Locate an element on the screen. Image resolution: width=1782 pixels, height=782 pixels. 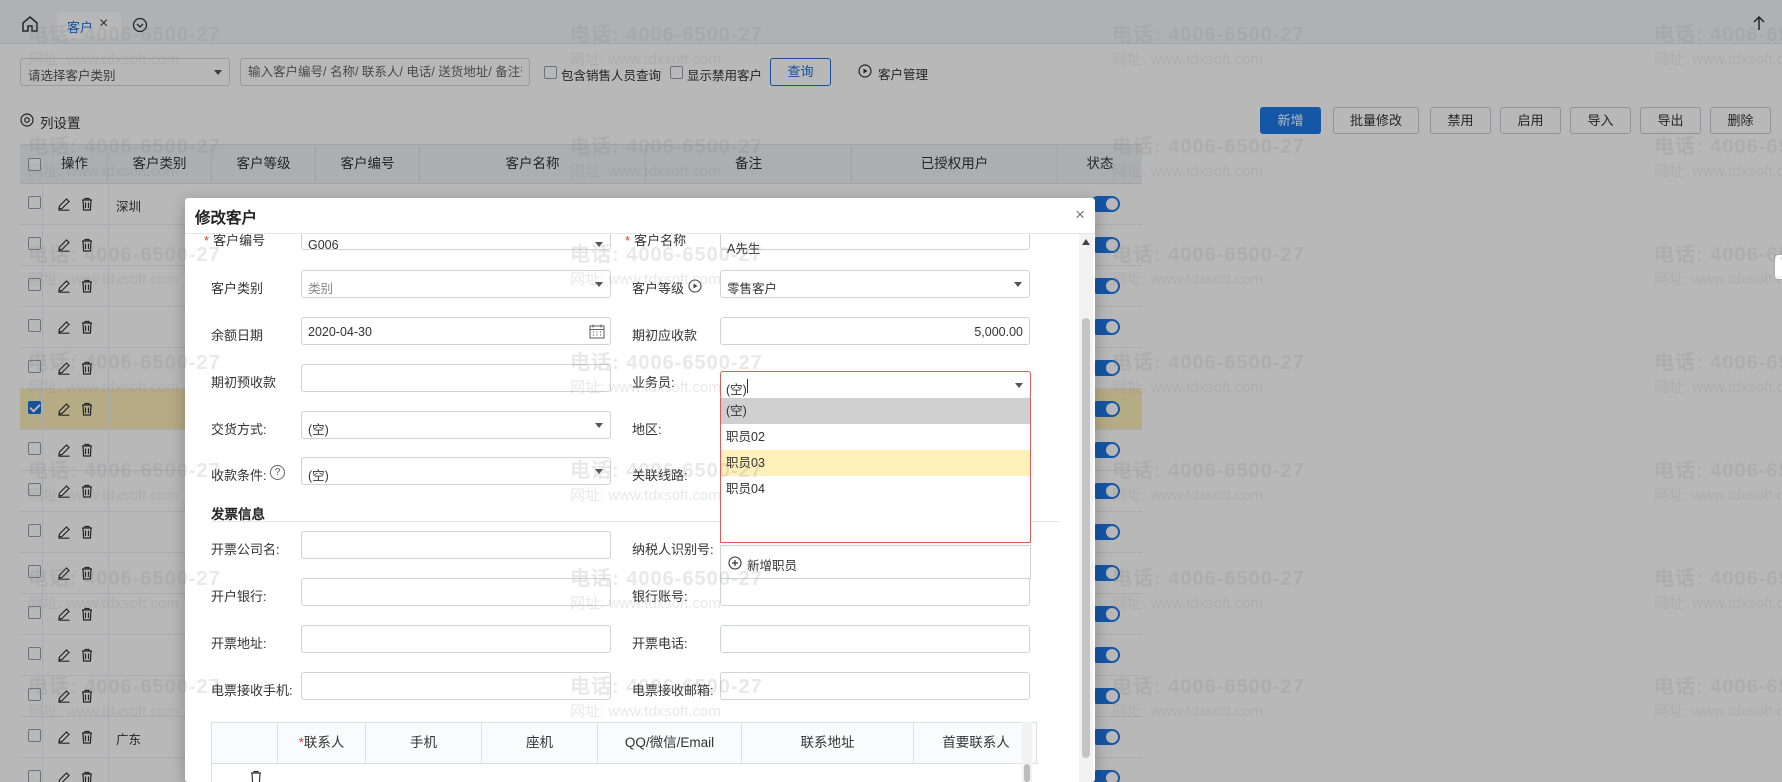
invoice-phone-input is located at coordinates (875, 639).